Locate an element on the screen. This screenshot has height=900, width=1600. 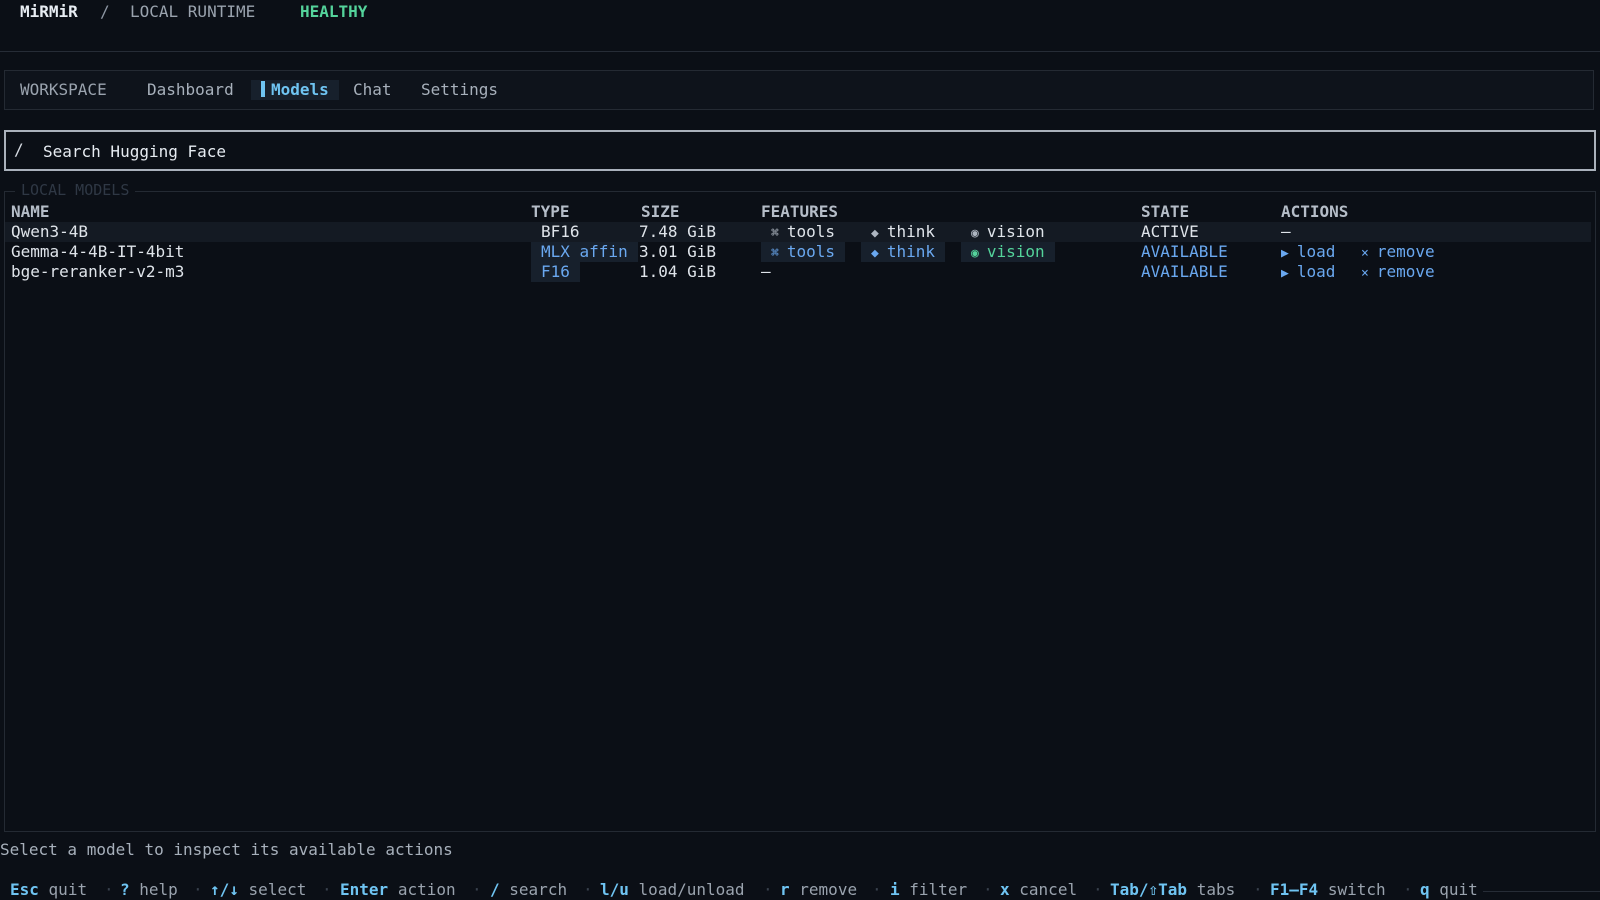
model-size: 7.48 GiB is located at coordinates (678, 231).